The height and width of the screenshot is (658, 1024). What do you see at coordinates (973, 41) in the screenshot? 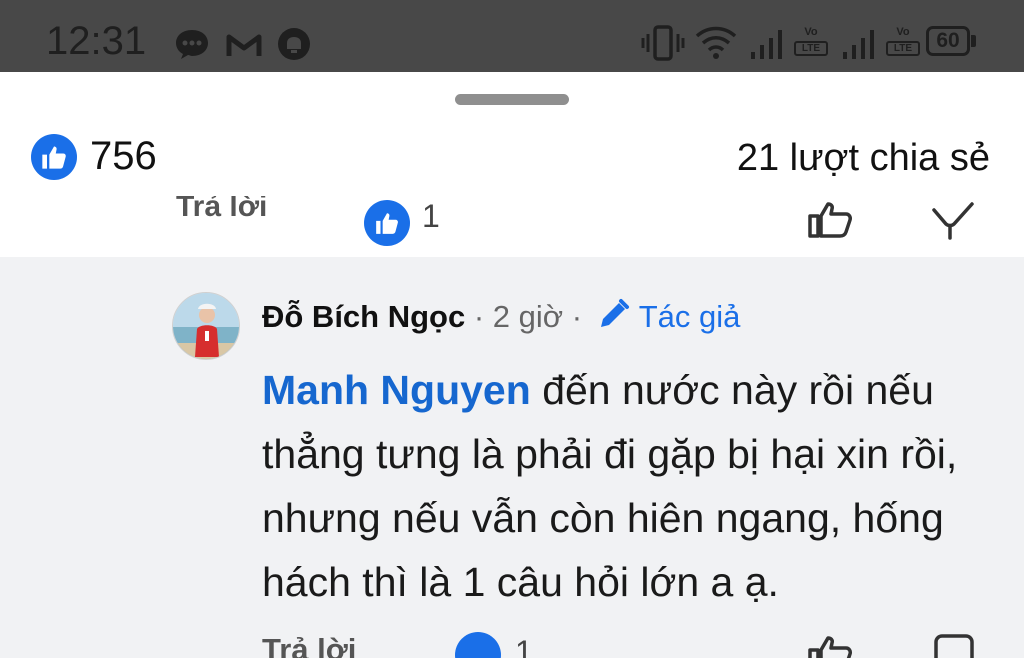
I see `battery-tip` at bounding box center [973, 41].